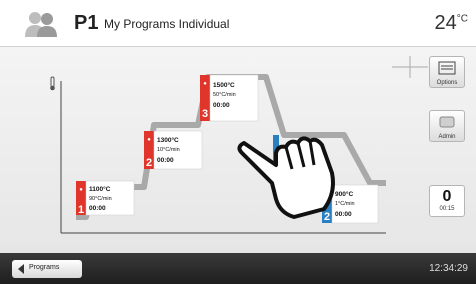  Describe the element at coordinates (447, 68) in the screenshot. I see `options-icon` at that location.